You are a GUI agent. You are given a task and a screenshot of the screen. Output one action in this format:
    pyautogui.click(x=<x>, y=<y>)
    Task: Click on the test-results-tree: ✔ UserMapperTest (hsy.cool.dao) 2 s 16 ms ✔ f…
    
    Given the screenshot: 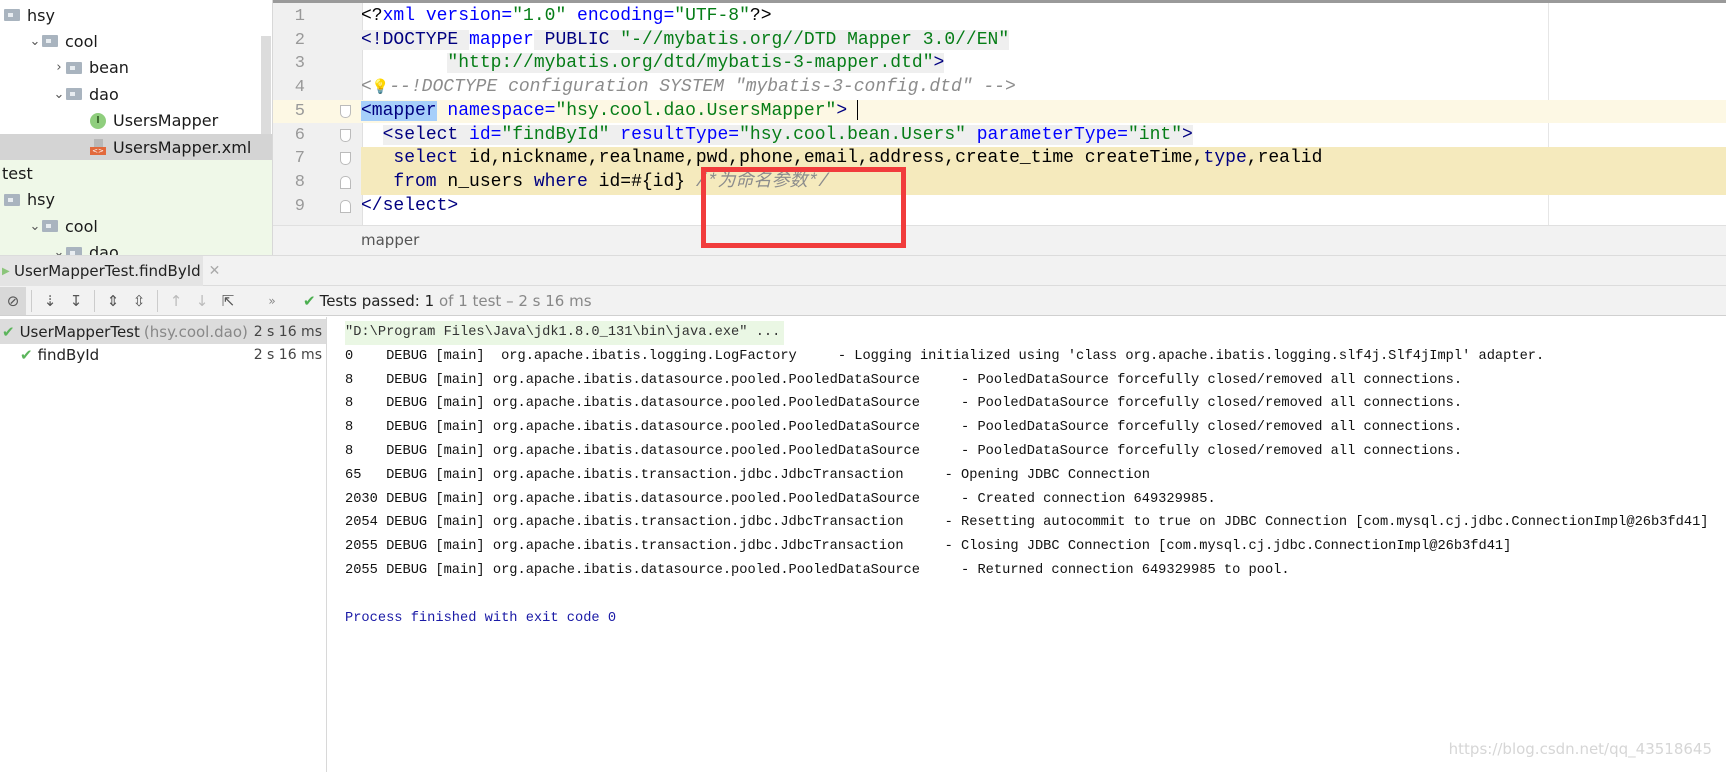 What is the action you would take?
    pyautogui.click(x=163, y=544)
    